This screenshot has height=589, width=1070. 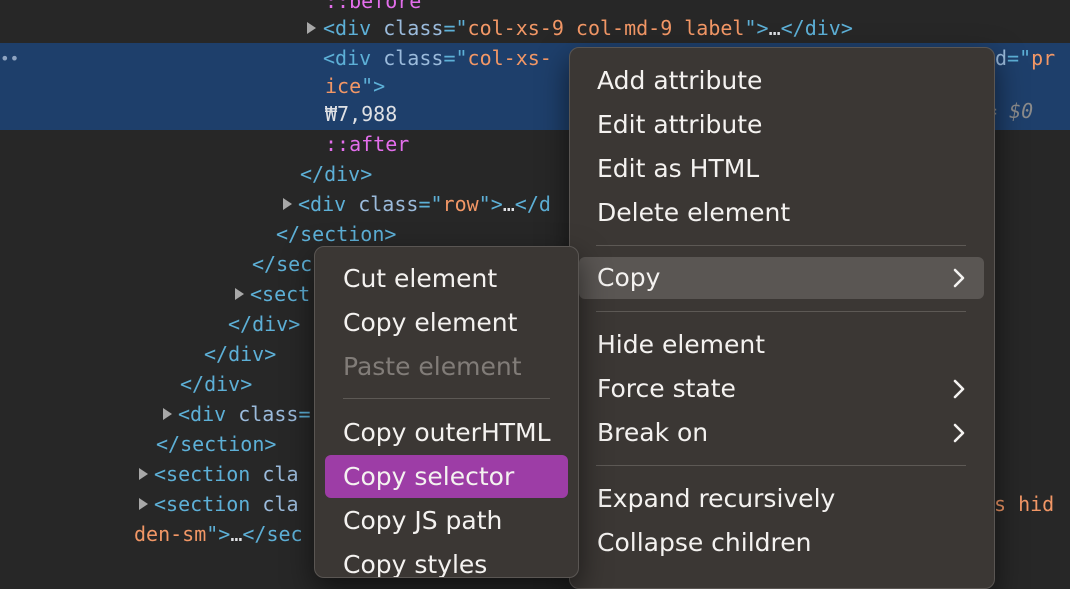 What do you see at coordinates (666, 388) in the screenshot?
I see `menu-item-force-state-label: Force state` at bounding box center [666, 388].